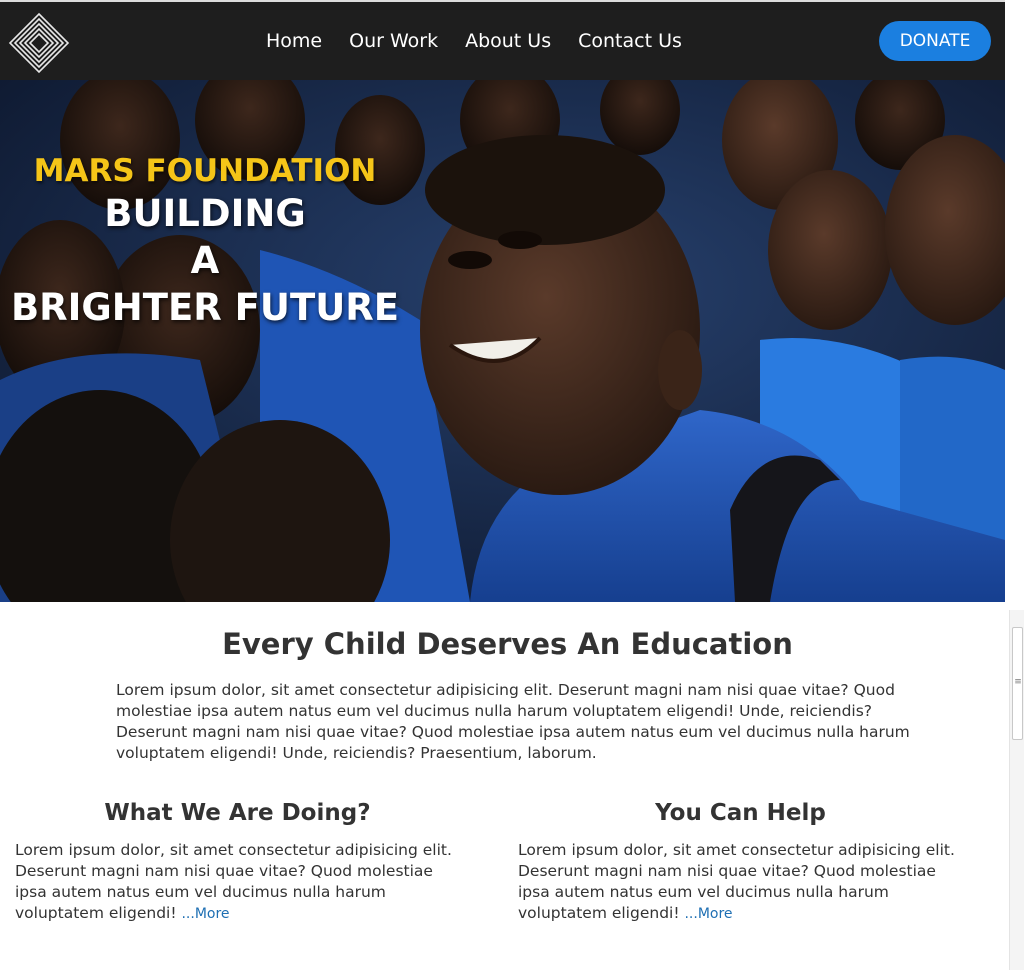 The image size is (1024, 970). Describe the element at coordinates (237, 813) in the screenshot. I see `what-we-do-heading: What We Are Doing?` at that location.